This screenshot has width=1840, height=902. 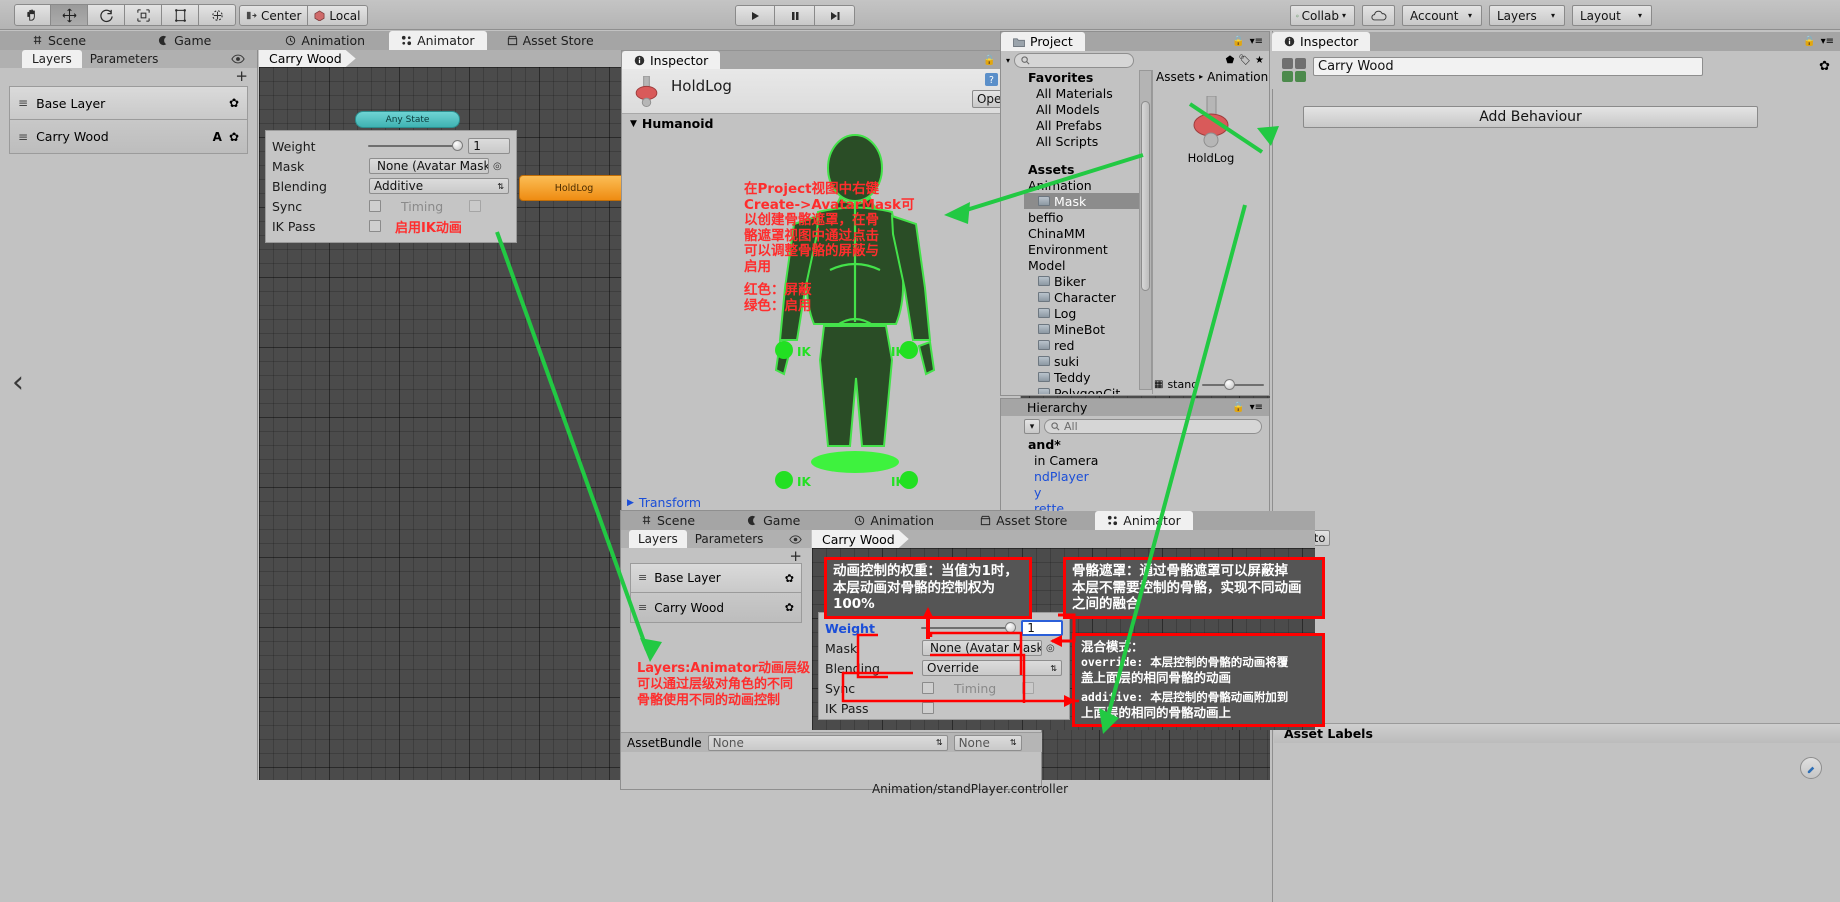 What do you see at coordinates (982, 648) in the screenshot?
I see `mask-object-field-bottom: None (Avatar Mask` at bounding box center [982, 648].